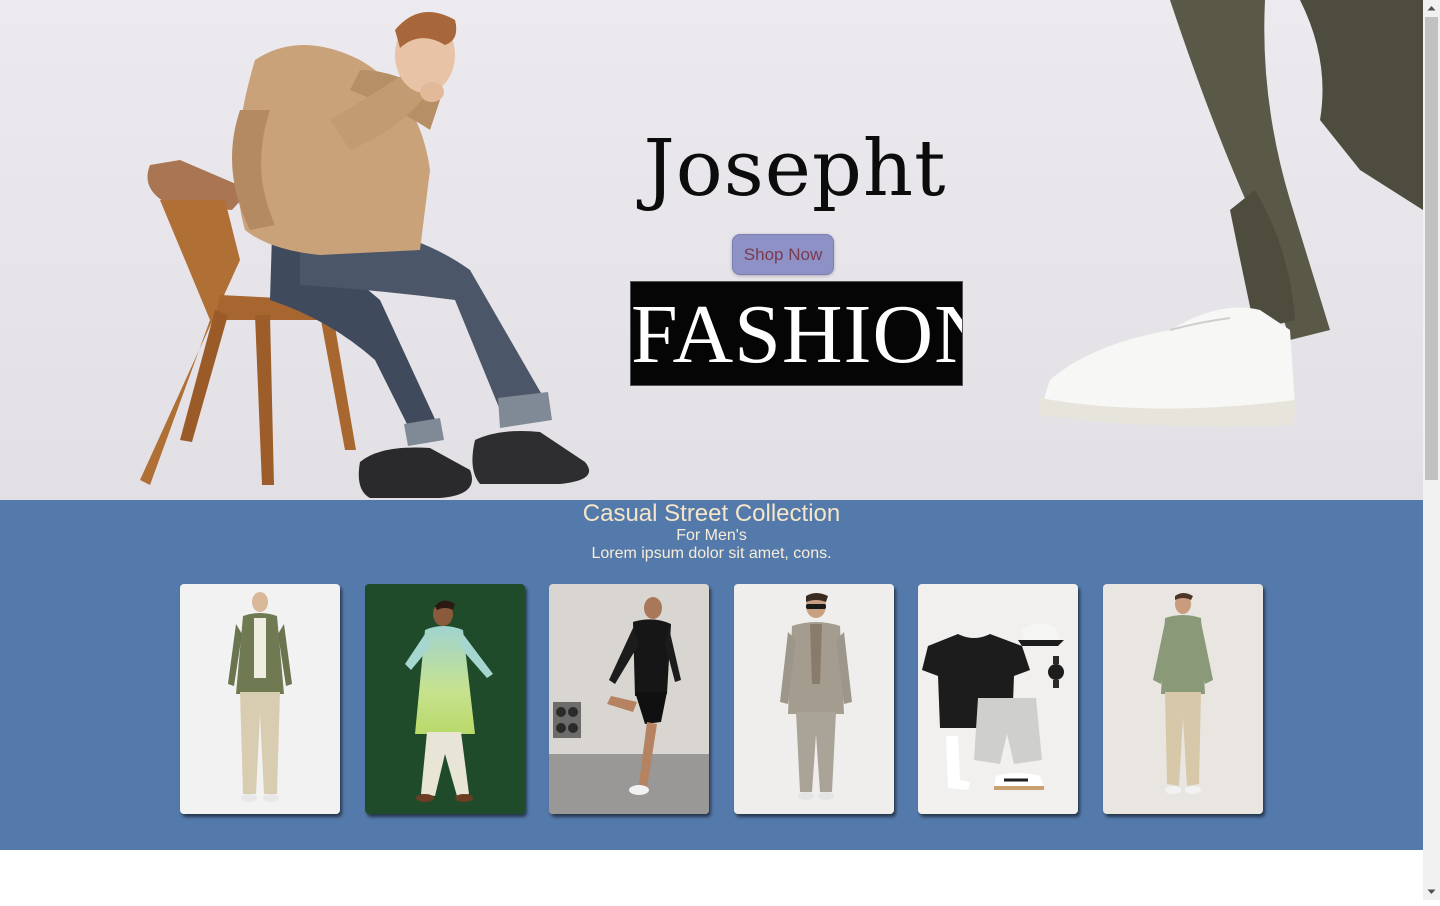 The width and height of the screenshot is (1440, 906). I want to click on olive-jacket-outfit-image, so click(260, 699).